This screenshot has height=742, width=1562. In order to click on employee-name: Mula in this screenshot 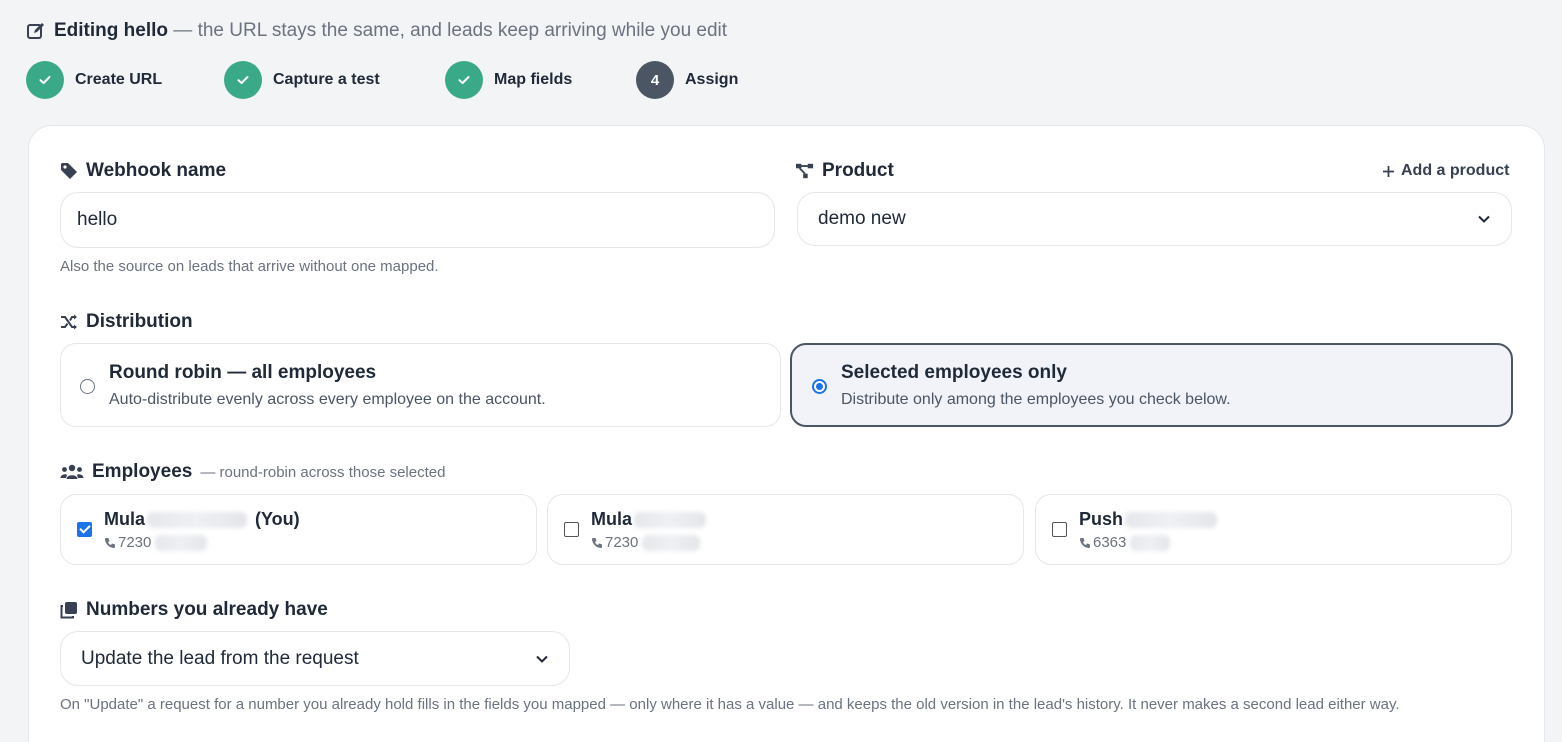, I will do `click(649, 519)`.